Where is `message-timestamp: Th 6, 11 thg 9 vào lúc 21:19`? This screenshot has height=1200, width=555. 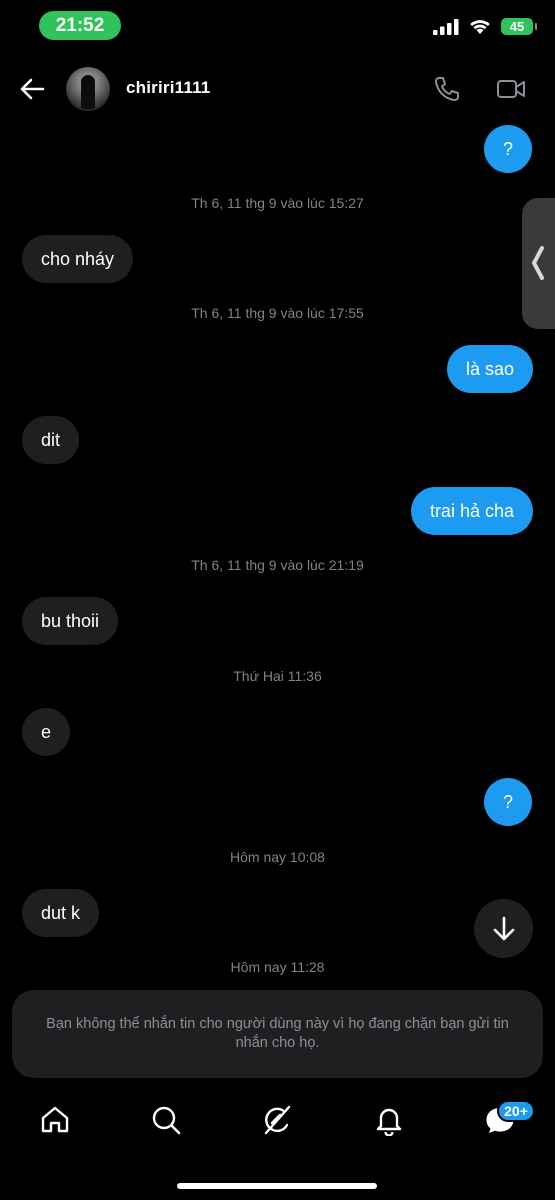 message-timestamp: Th 6, 11 thg 9 vào lúc 21:19 is located at coordinates (277, 565).